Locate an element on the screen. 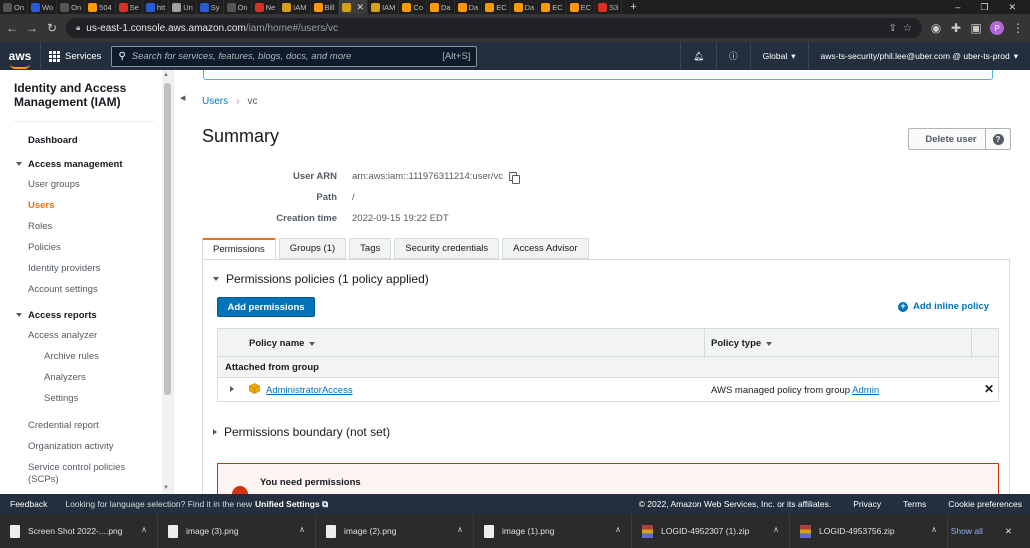  tab-permissions: Permissions is located at coordinates (239, 248).